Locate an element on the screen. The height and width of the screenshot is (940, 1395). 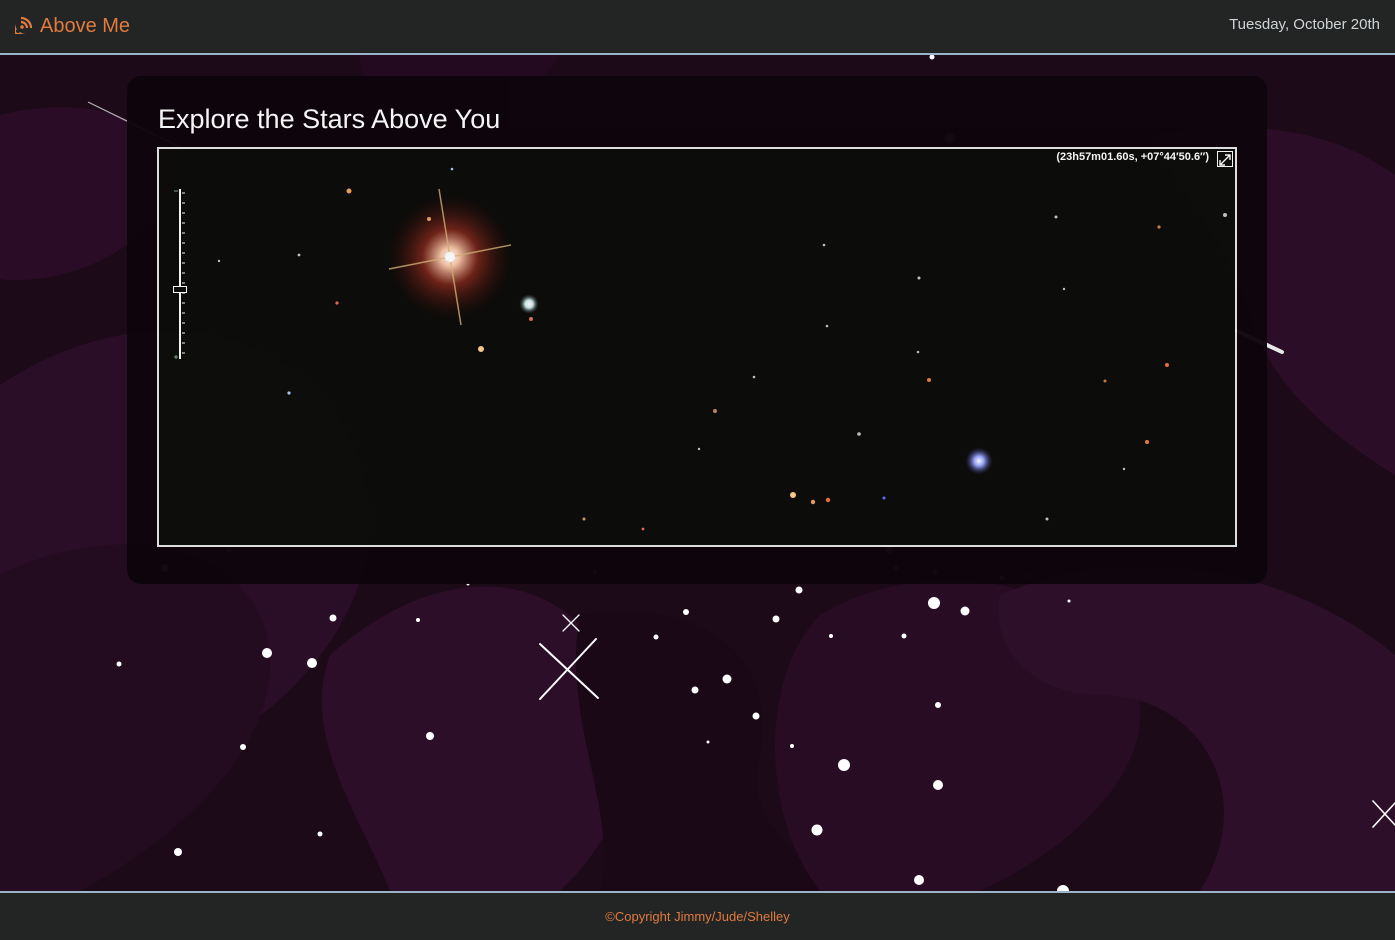
footer-bar: ©Copyright Jimmy/Jude/Shelley is located at coordinates (697, 915).